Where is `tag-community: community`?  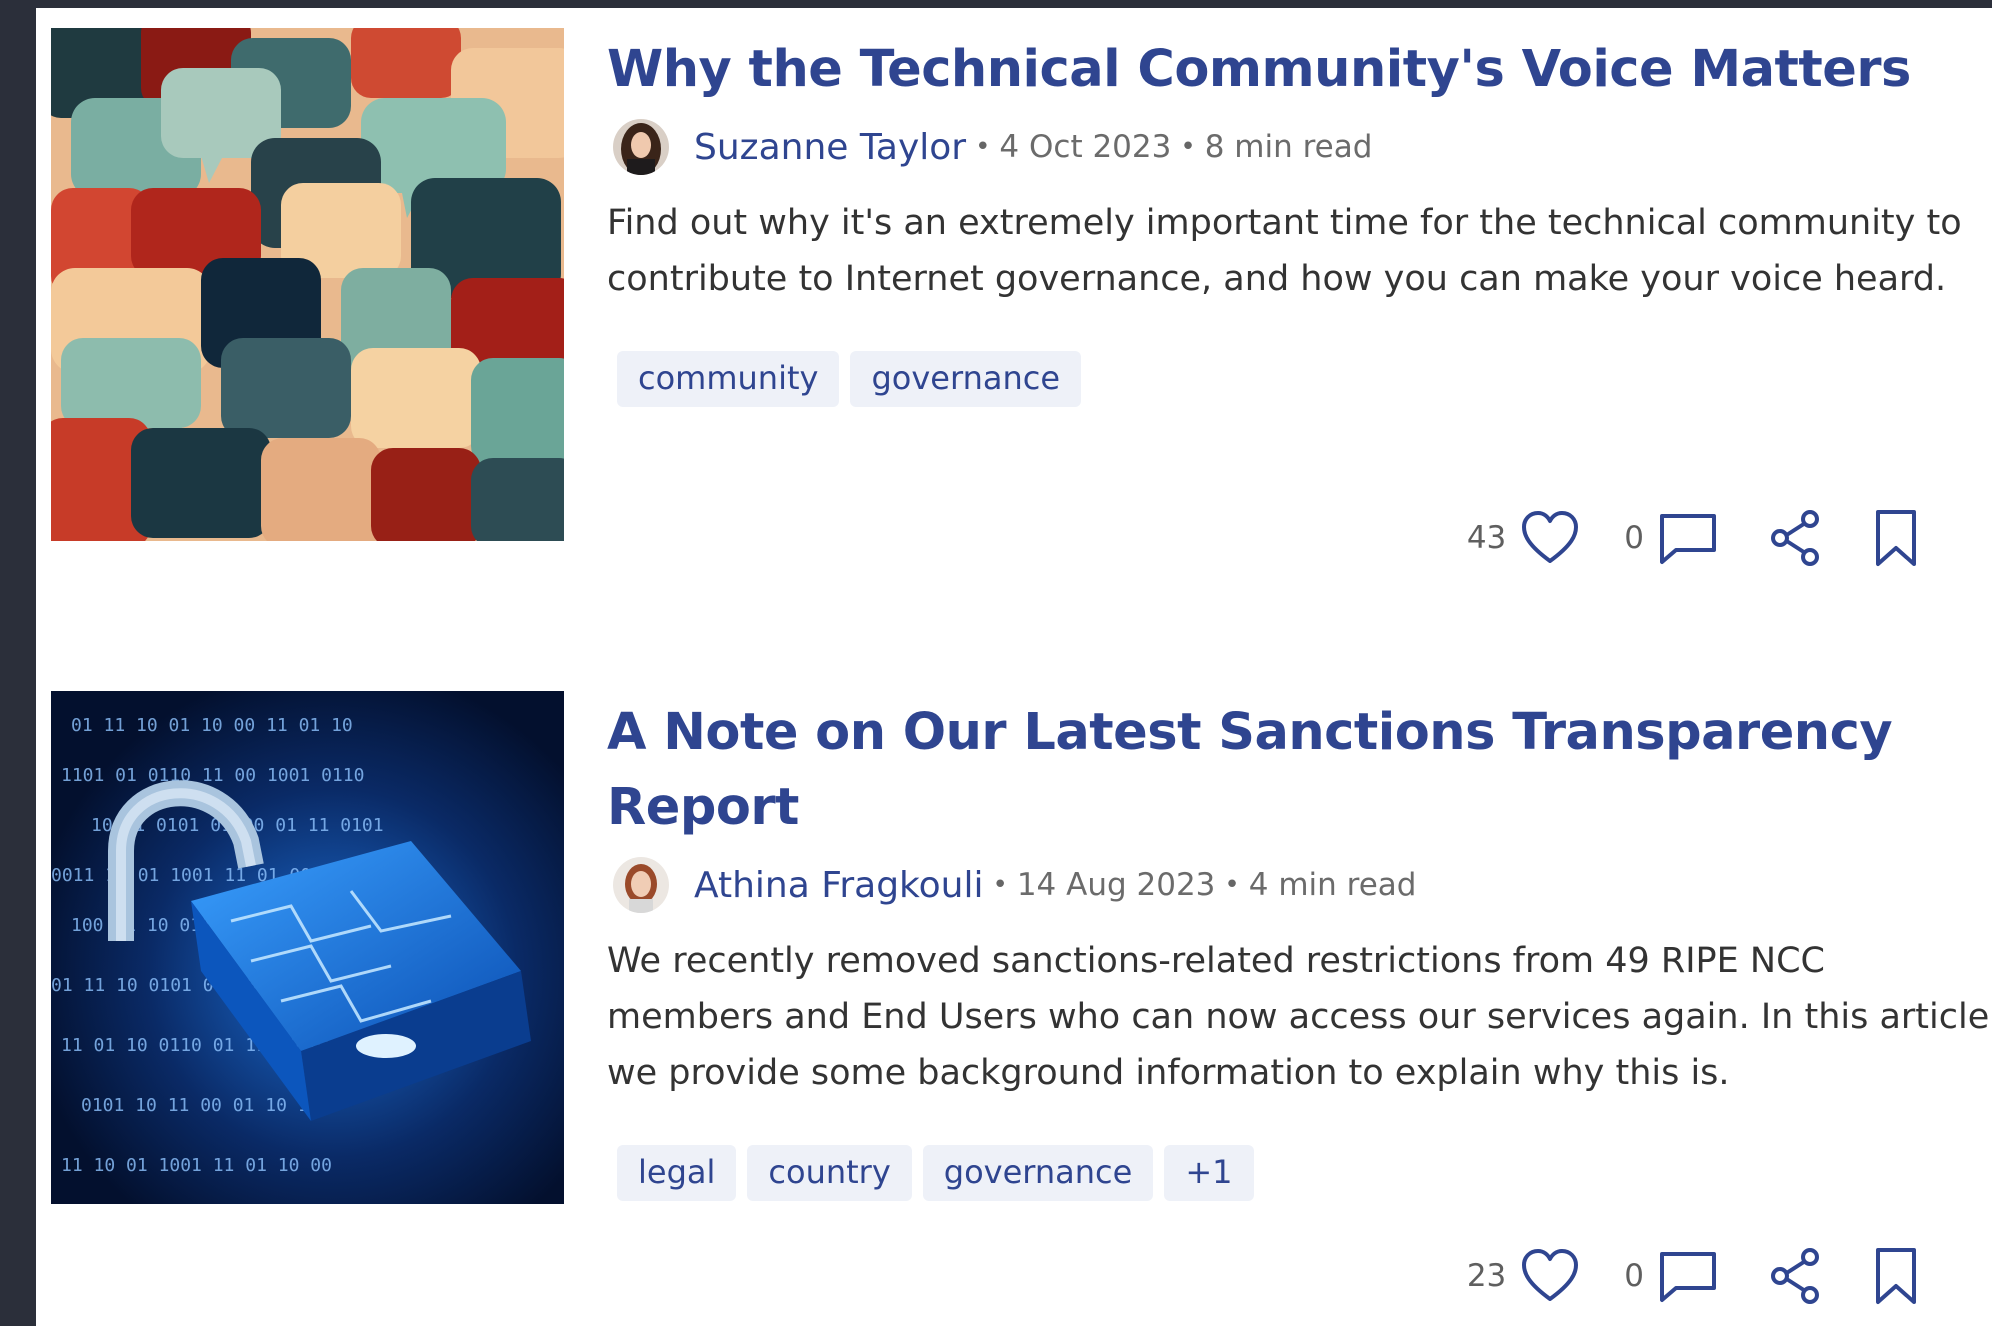
tag-community: community is located at coordinates (728, 379).